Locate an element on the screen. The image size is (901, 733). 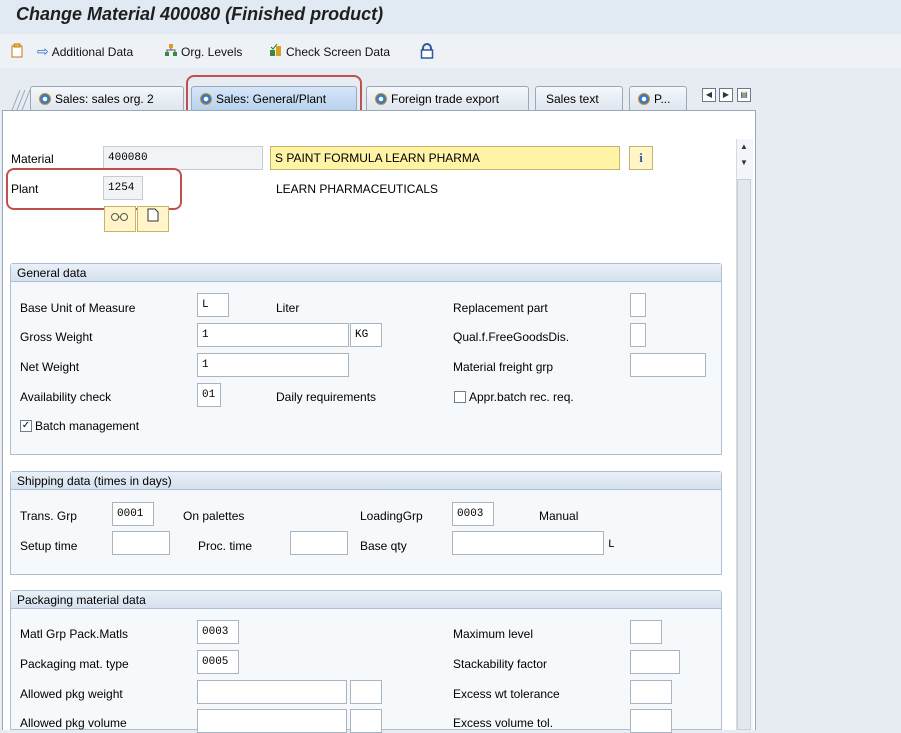
arrow-right-icon: ⇨ is located at coordinates (43, 51).